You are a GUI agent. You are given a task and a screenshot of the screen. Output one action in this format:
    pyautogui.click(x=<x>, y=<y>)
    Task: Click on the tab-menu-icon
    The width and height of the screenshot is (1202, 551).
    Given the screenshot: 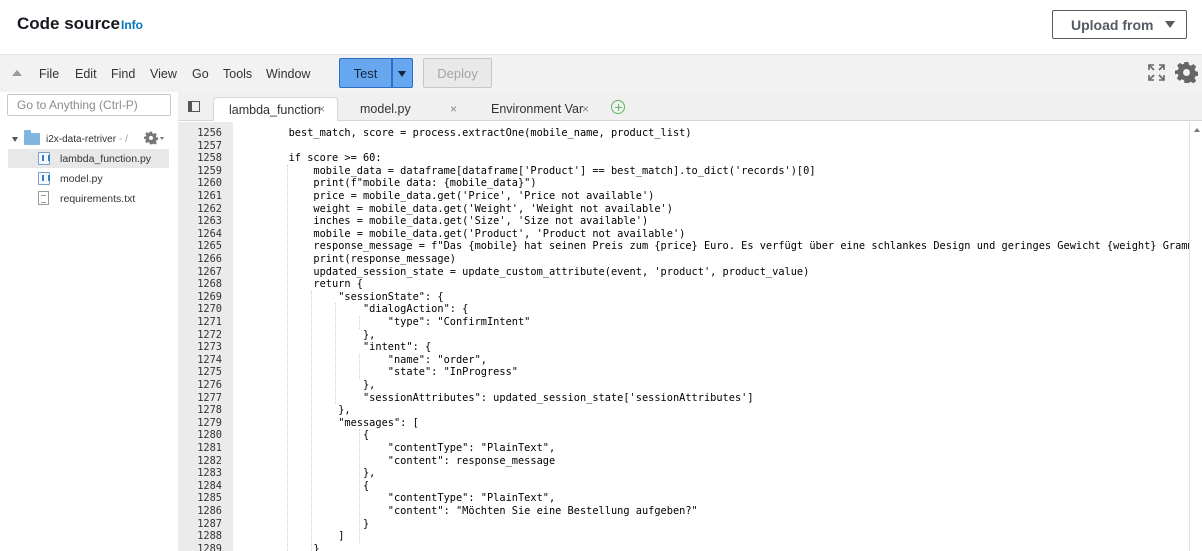 What is the action you would take?
    pyautogui.click(x=194, y=106)
    